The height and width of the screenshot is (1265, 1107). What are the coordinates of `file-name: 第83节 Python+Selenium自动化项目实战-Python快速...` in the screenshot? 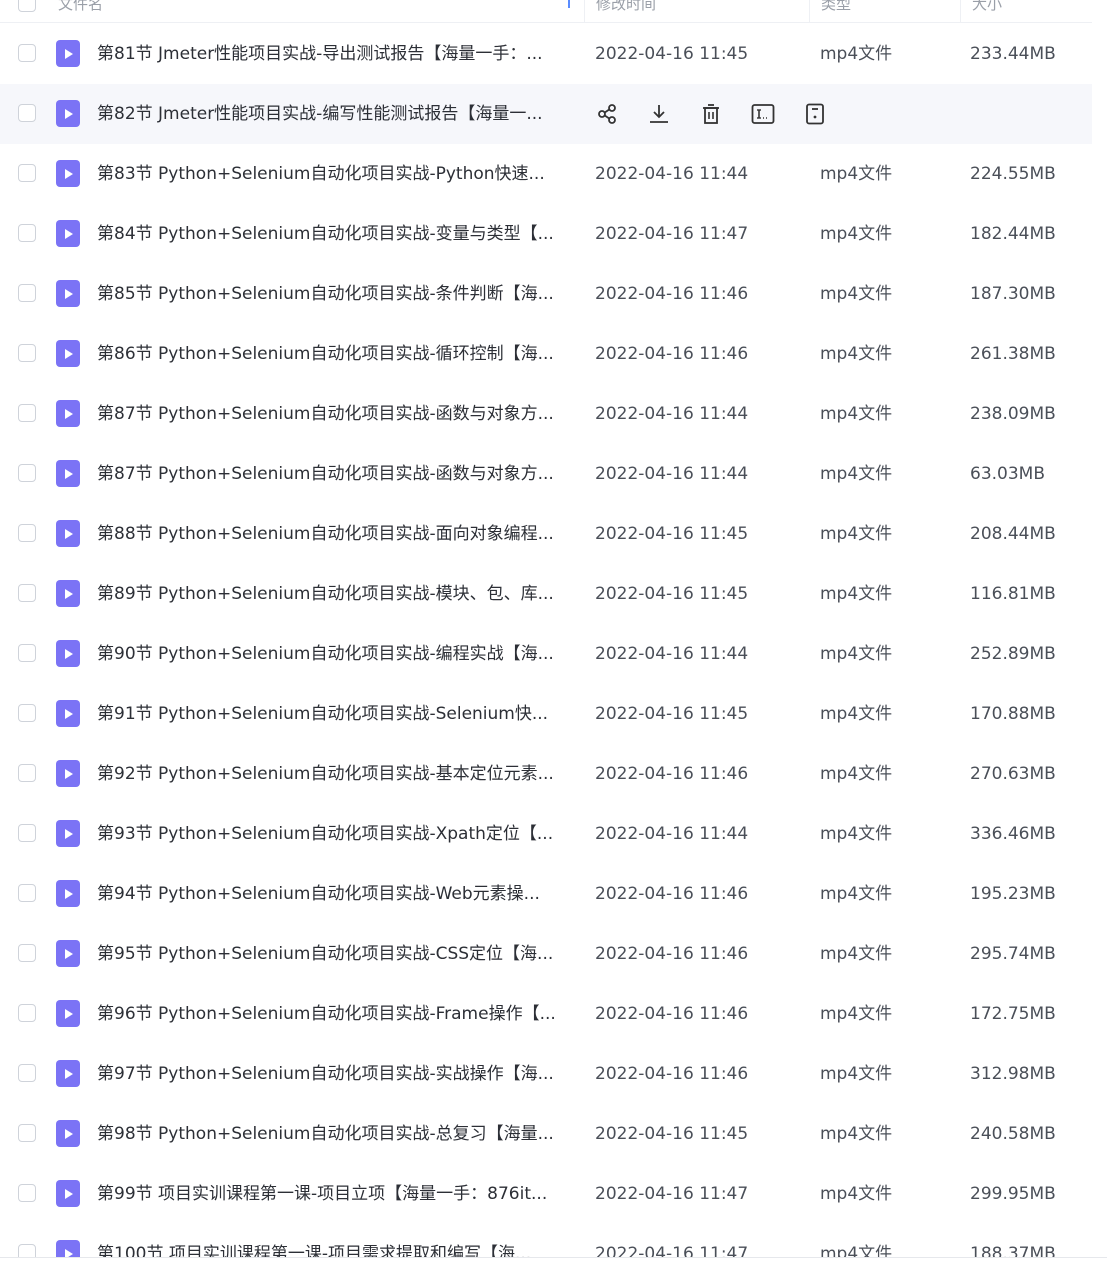 It's located at (336, 174).